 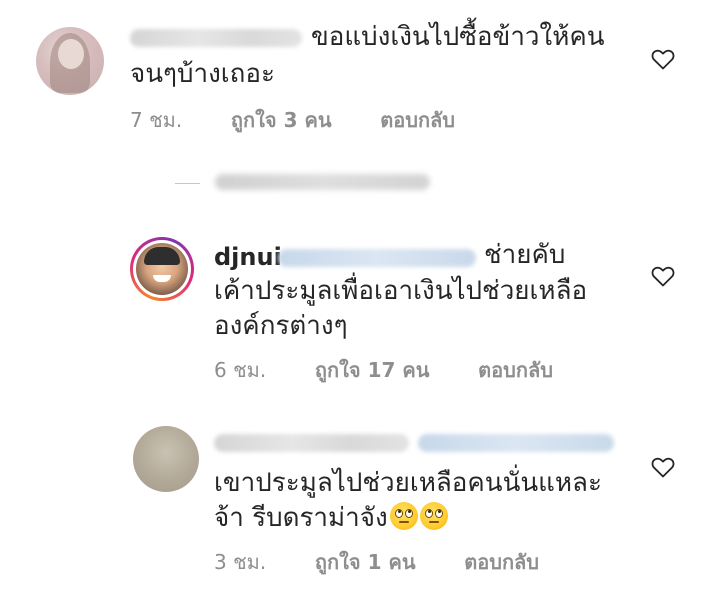 I want to click on comment-text-line: เขาประมูลไปช่วยเหลือคนนั่นแหละ, so click(x=408, y=483).